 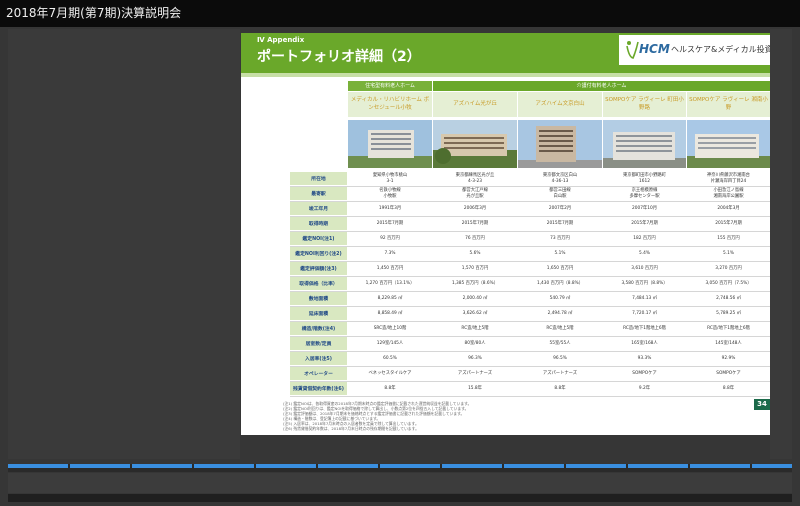 What do you see at coordinates (318, 238) in the screenshot?
I see `row-label: 鑑定NOI(注1)` at bounding box center [318, 238].